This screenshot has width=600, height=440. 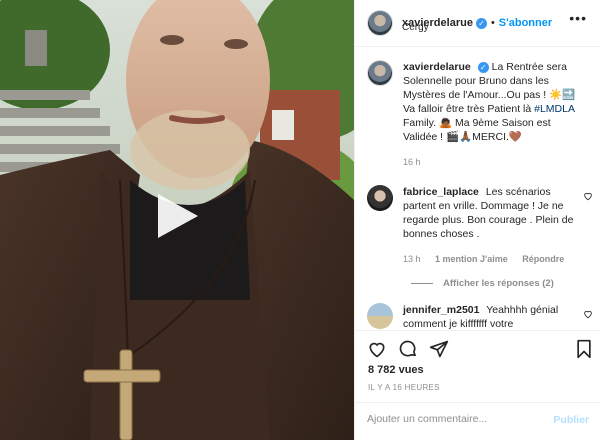 I want to click on verified-badge-icon: ✓, so click(x=481, y=23).